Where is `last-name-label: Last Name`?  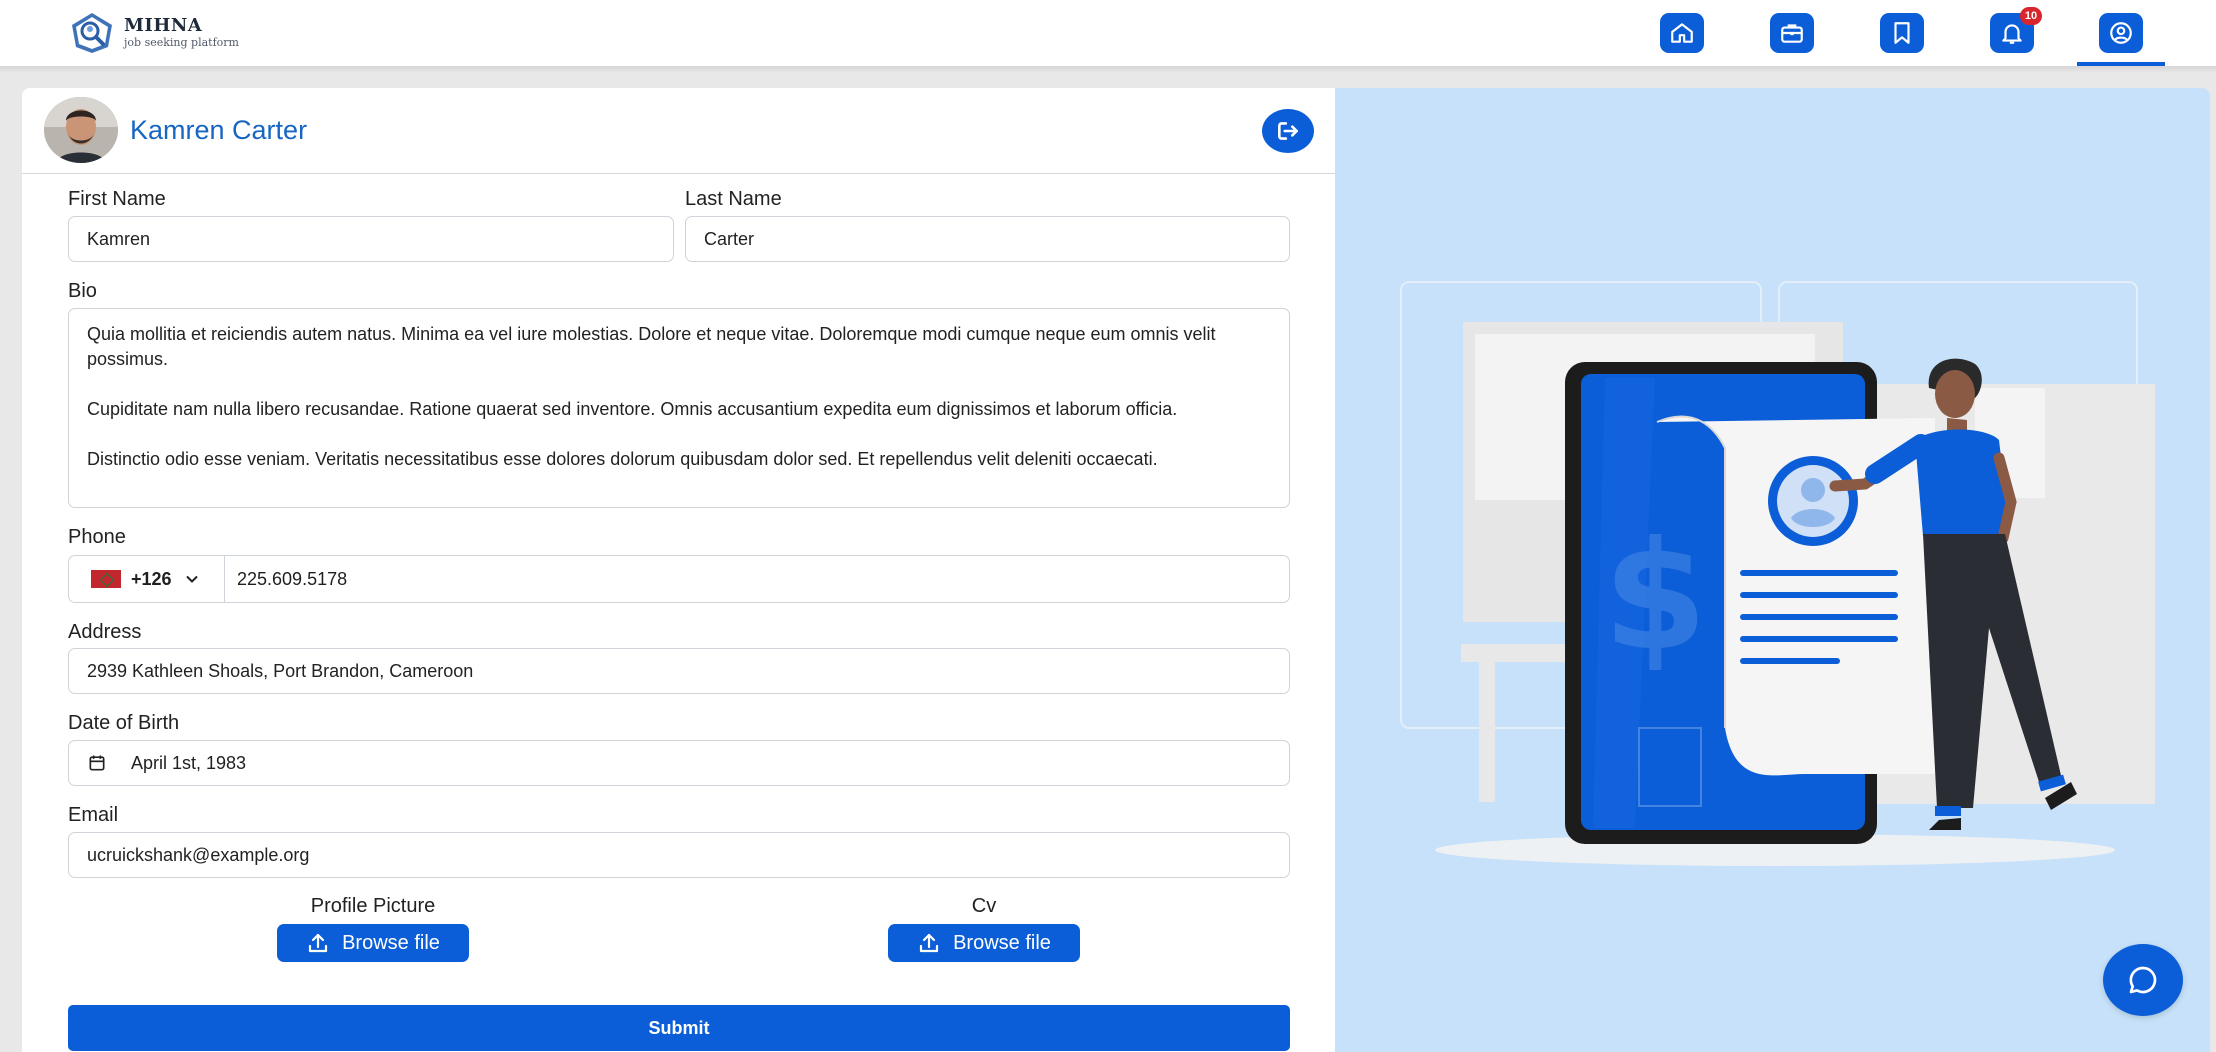
last-name-label: Last Name is located at coordinates (733, 199).